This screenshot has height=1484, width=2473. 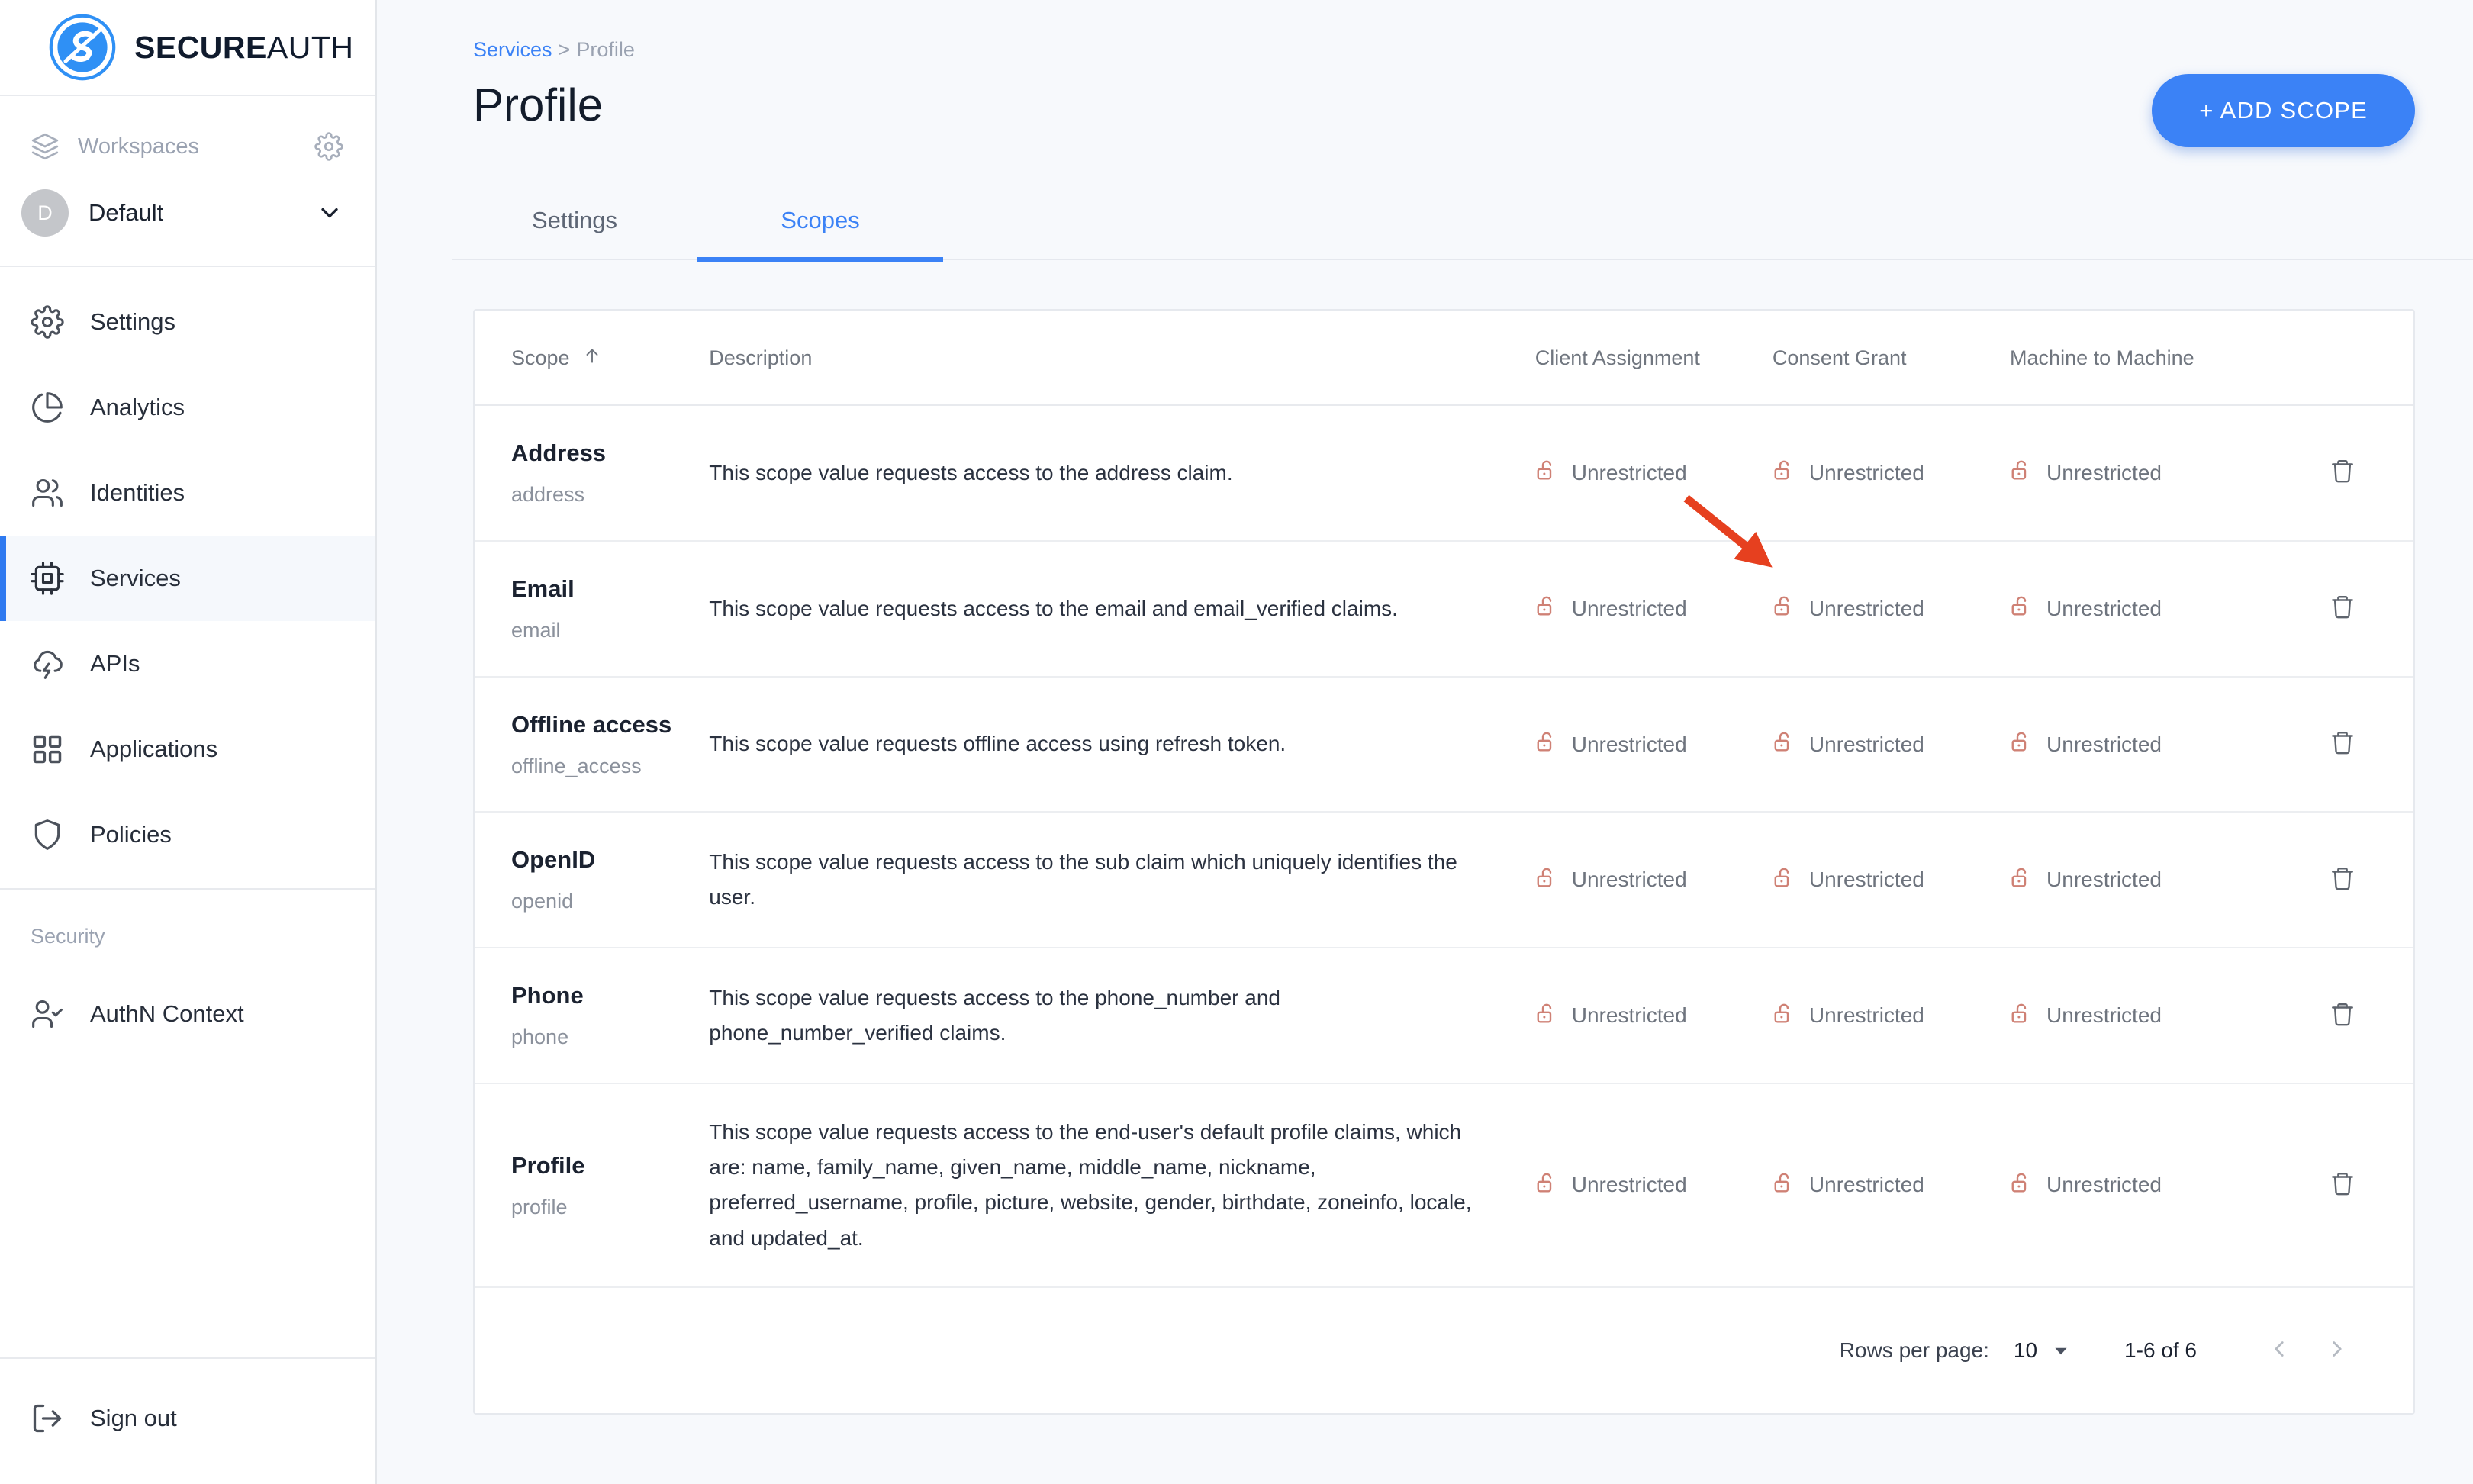 What do you see at coordinates (54, 407) in the screenshot?
I see `pie-chart-icon` at bounding box center [54, 407].